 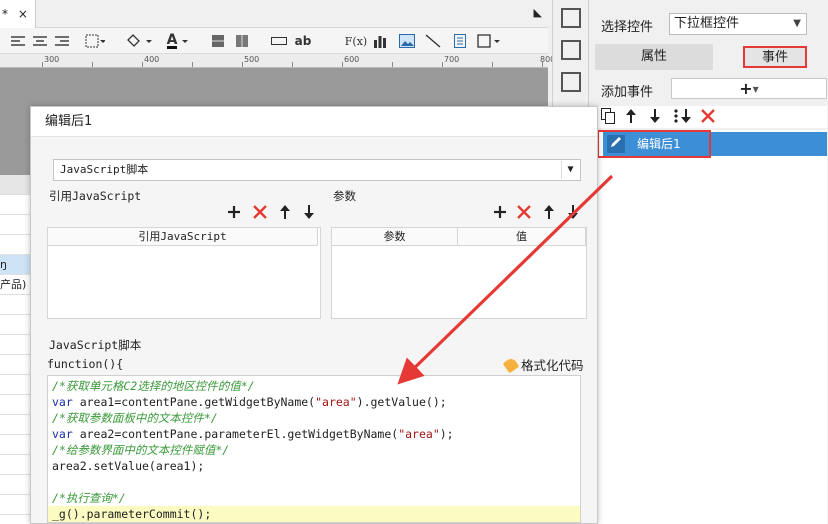 What do you see at coordinates (707, 23) in the screenshot?
I see `widget-select-value: 下拉框控件` at bounding box center [707, 23].